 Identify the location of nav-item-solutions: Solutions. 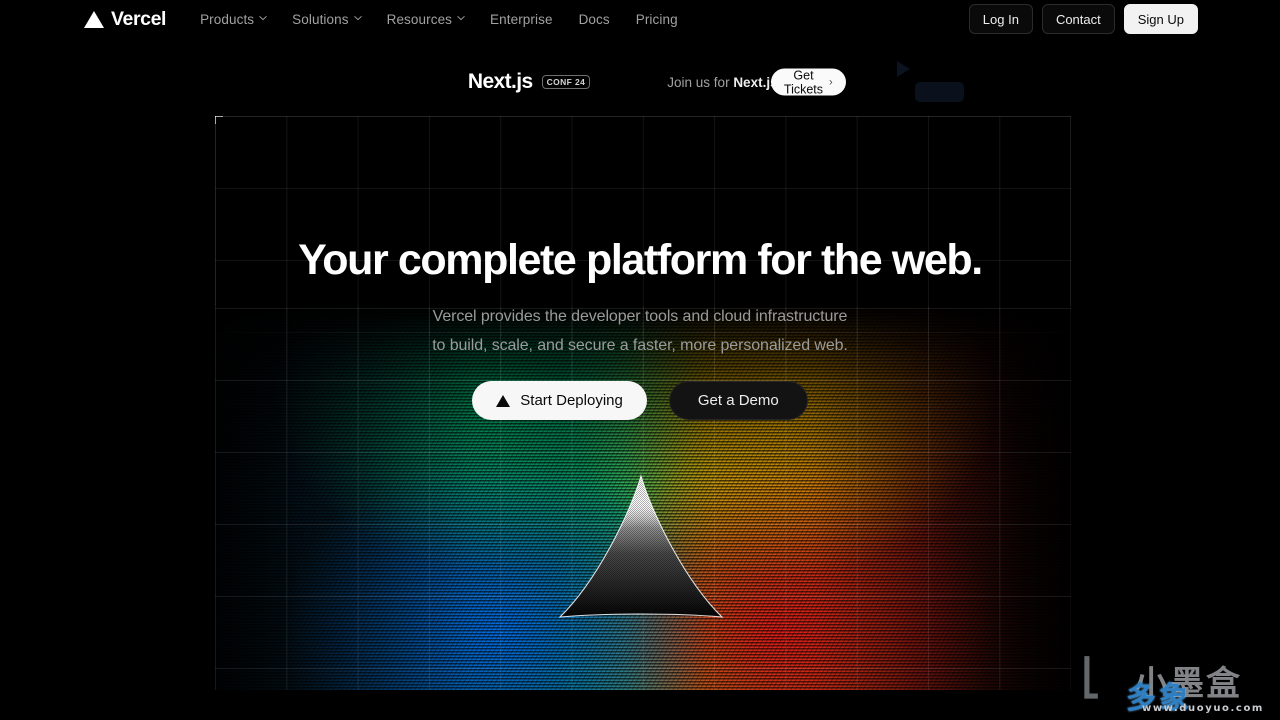
(327, 19).